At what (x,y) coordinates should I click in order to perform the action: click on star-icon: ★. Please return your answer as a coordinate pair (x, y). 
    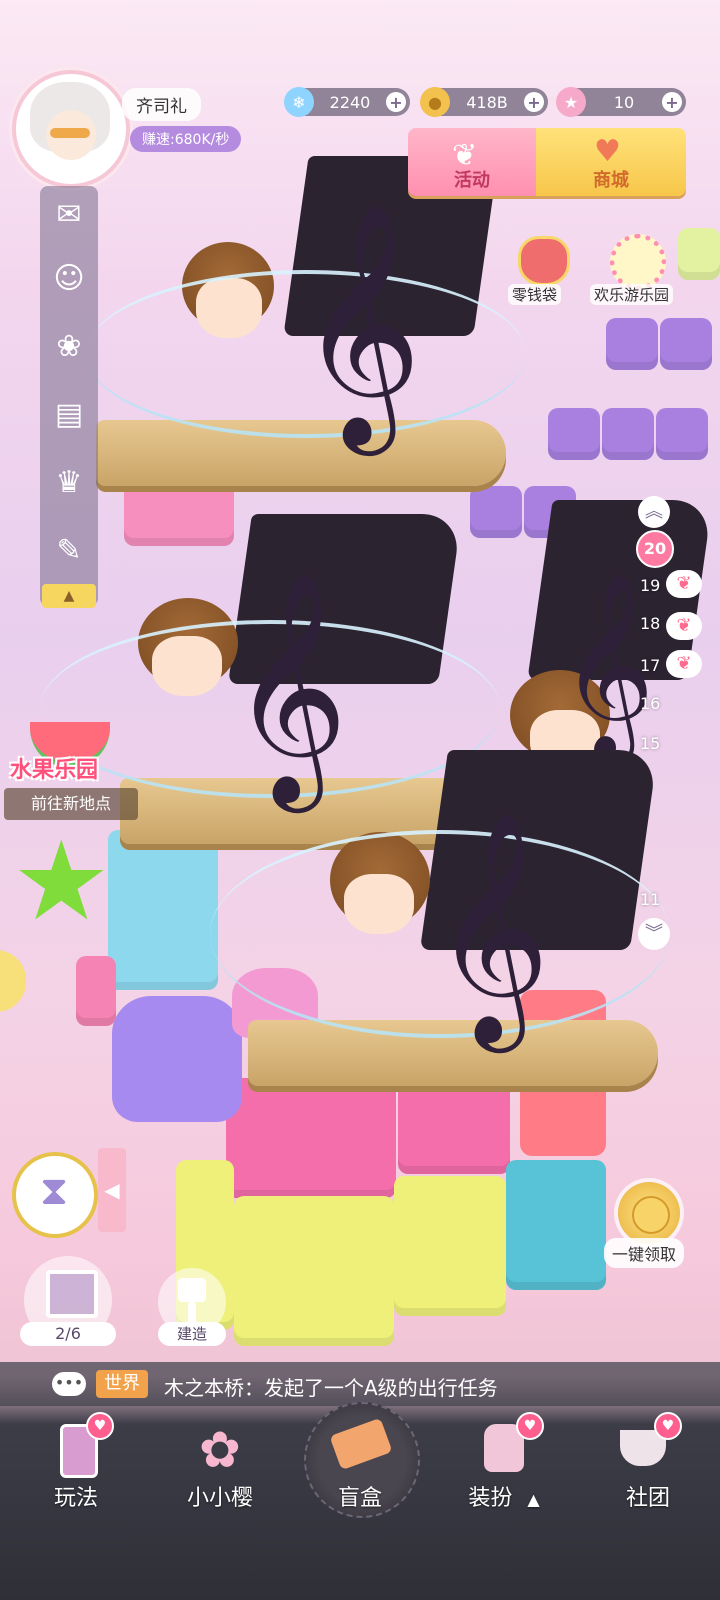
    Looking at the image, I should click on (571, 102).